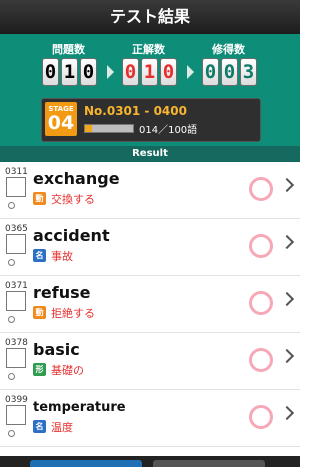 The height and width of the screenshot is (467, 320). Describe the element at coordinates (150, 418) in the screenshot. I see `word-row: 0399 temperature 名 温度` at that location.